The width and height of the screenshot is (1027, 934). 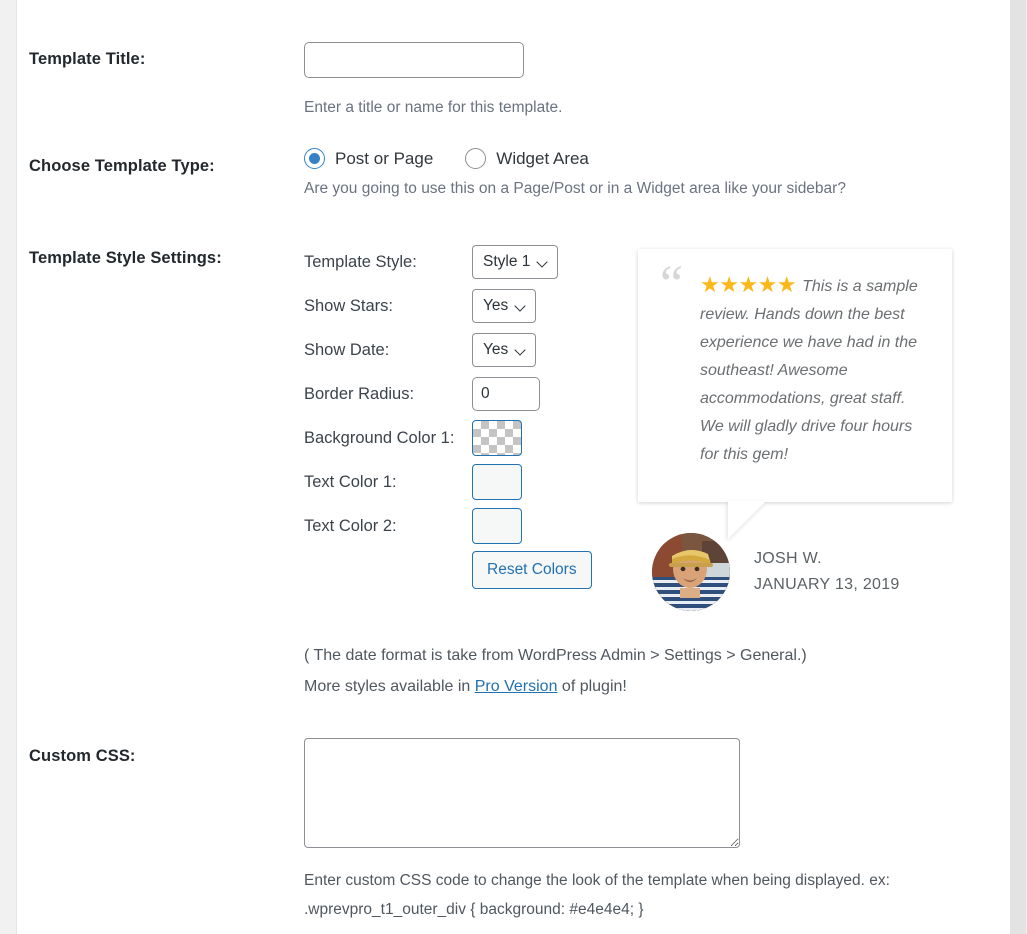 I want to click on pro-note-prefix: More styles available in, so click(x=389, y=686).